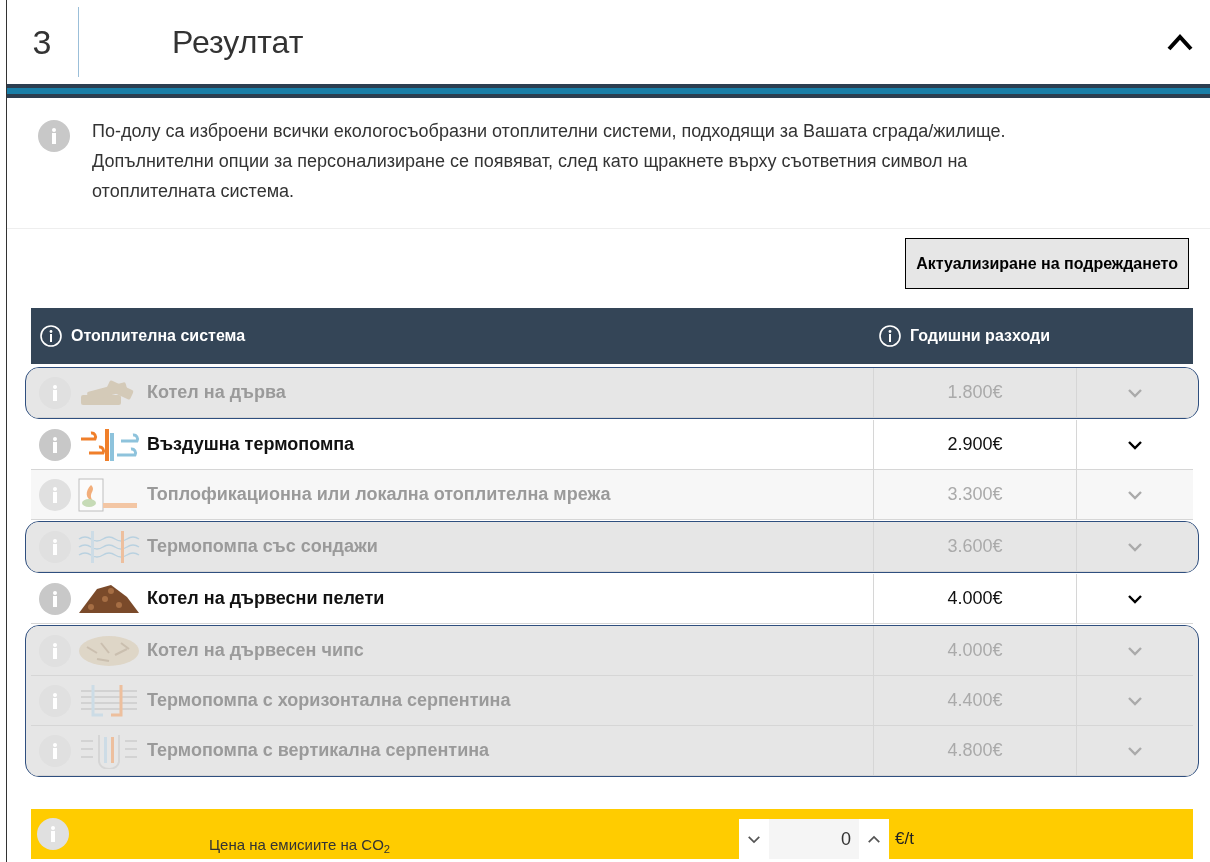  What do you see at coordinates (612, 599) in the screenshot?
I see `table-row: Котел на дървесни пелети 4.000€` at bounding box center [612, 599].